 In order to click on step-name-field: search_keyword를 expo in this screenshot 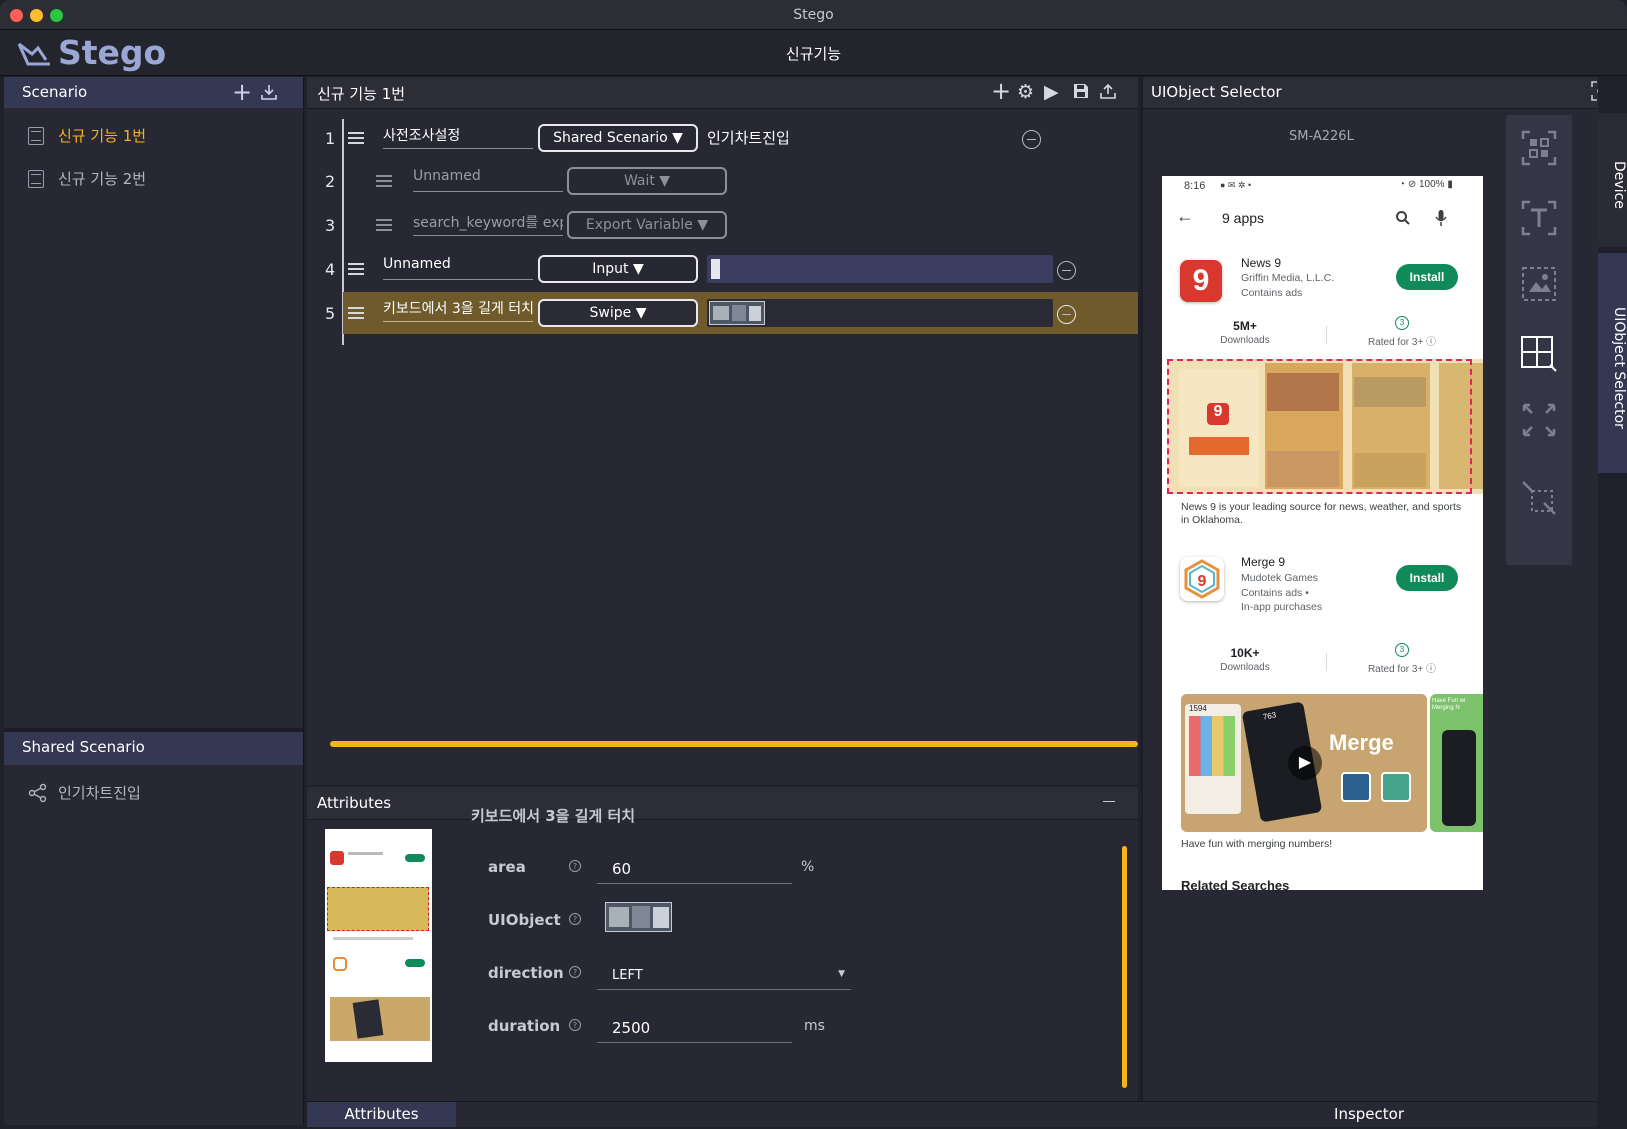, I will do `click(488, 224)`.